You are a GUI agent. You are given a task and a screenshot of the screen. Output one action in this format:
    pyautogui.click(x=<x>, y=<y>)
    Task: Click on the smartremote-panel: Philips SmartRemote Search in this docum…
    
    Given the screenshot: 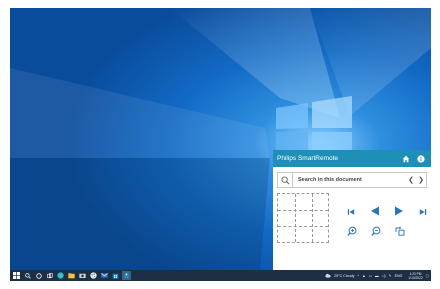 What is the action you would take?
    pyautogui.click(x=352, y=210)
    